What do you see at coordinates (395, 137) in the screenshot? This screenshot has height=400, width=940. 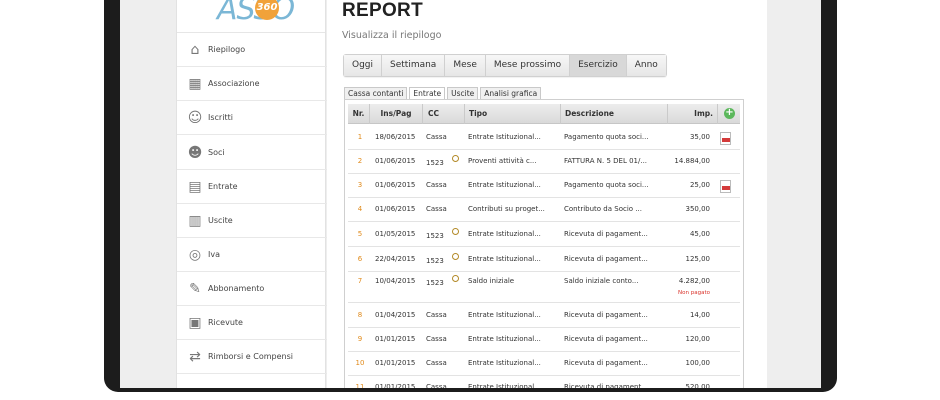 I see `cell-date: 18/06/2015` at bounding box center [395, 137].